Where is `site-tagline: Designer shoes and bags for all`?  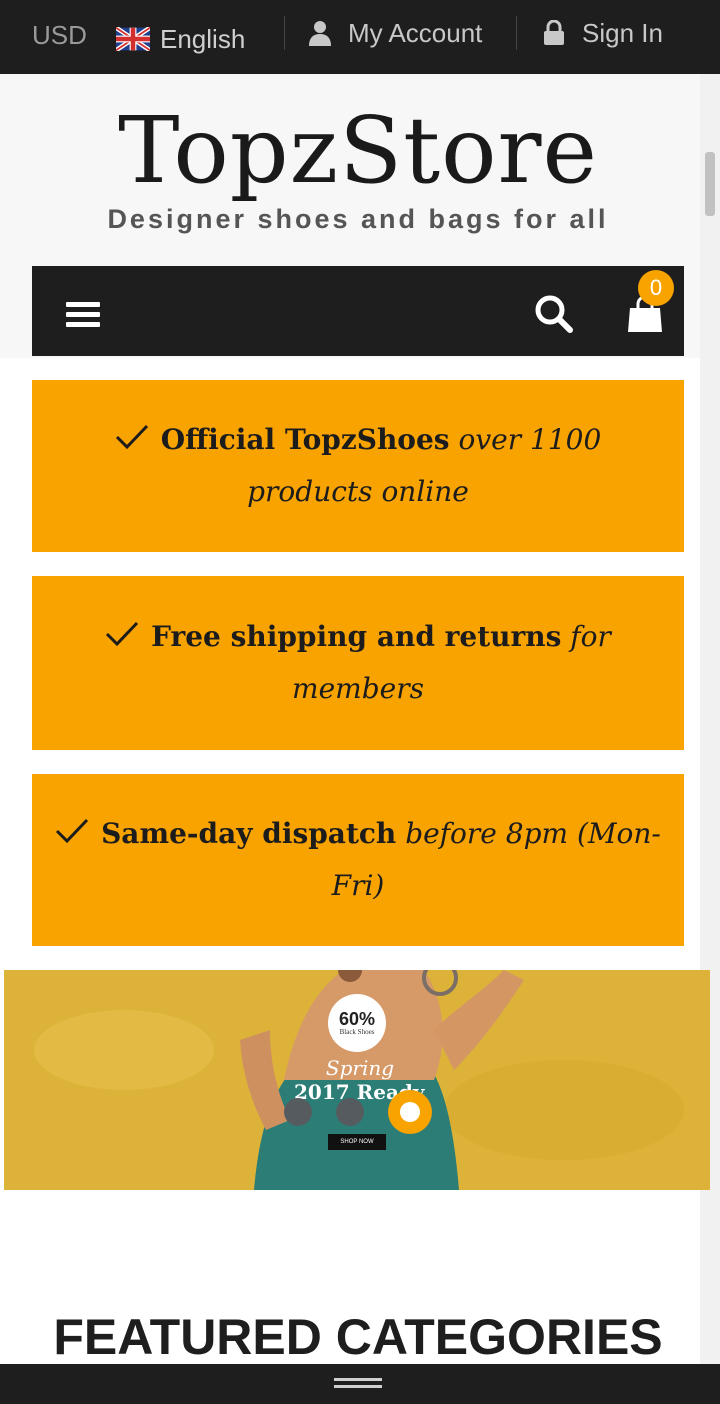
site-tagline: Designer shoes and bags for all is located at coordinates (358, 219).